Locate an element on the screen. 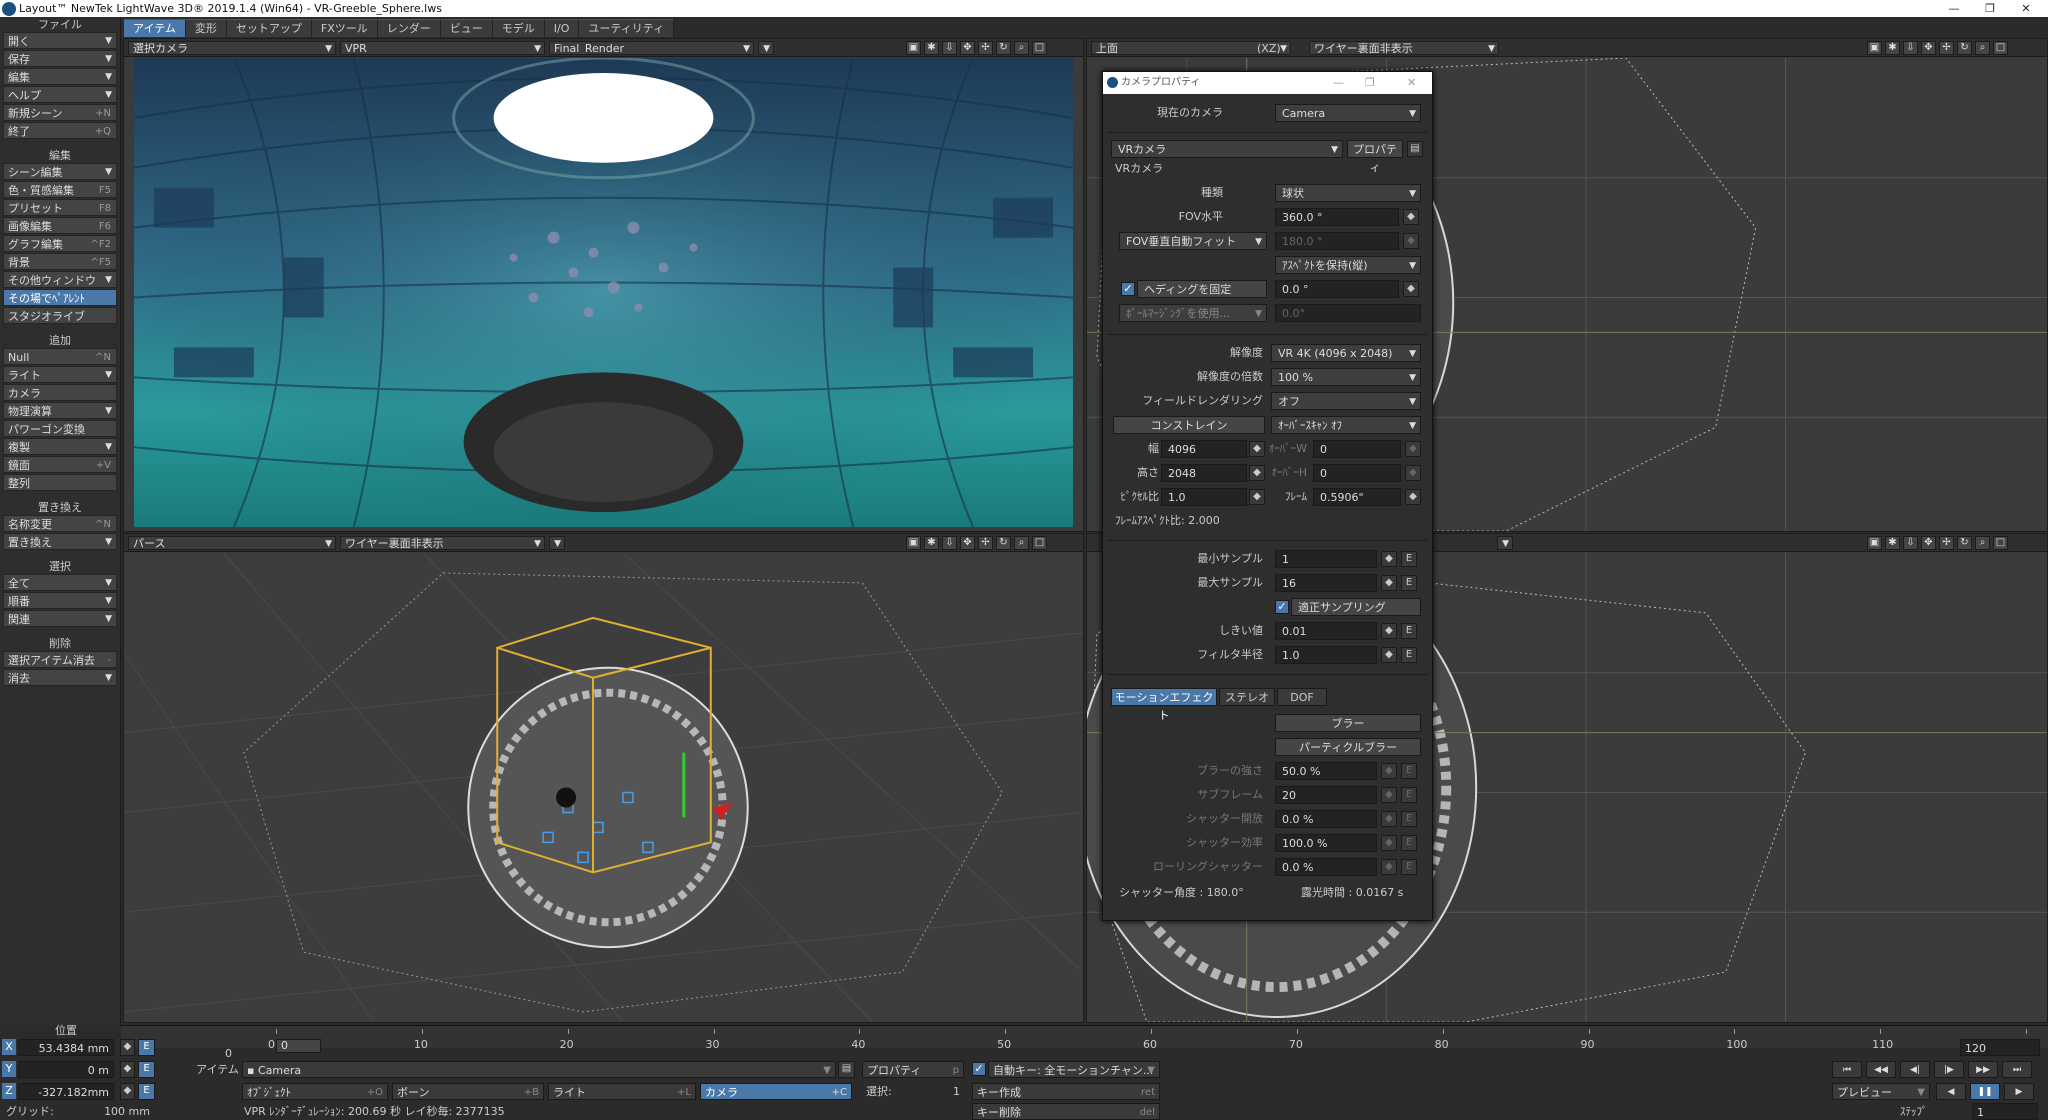 The width and height of the screenshot is (2048, 1120). select-order-button: 順番 ▼ is located at coordinates (60, 600).